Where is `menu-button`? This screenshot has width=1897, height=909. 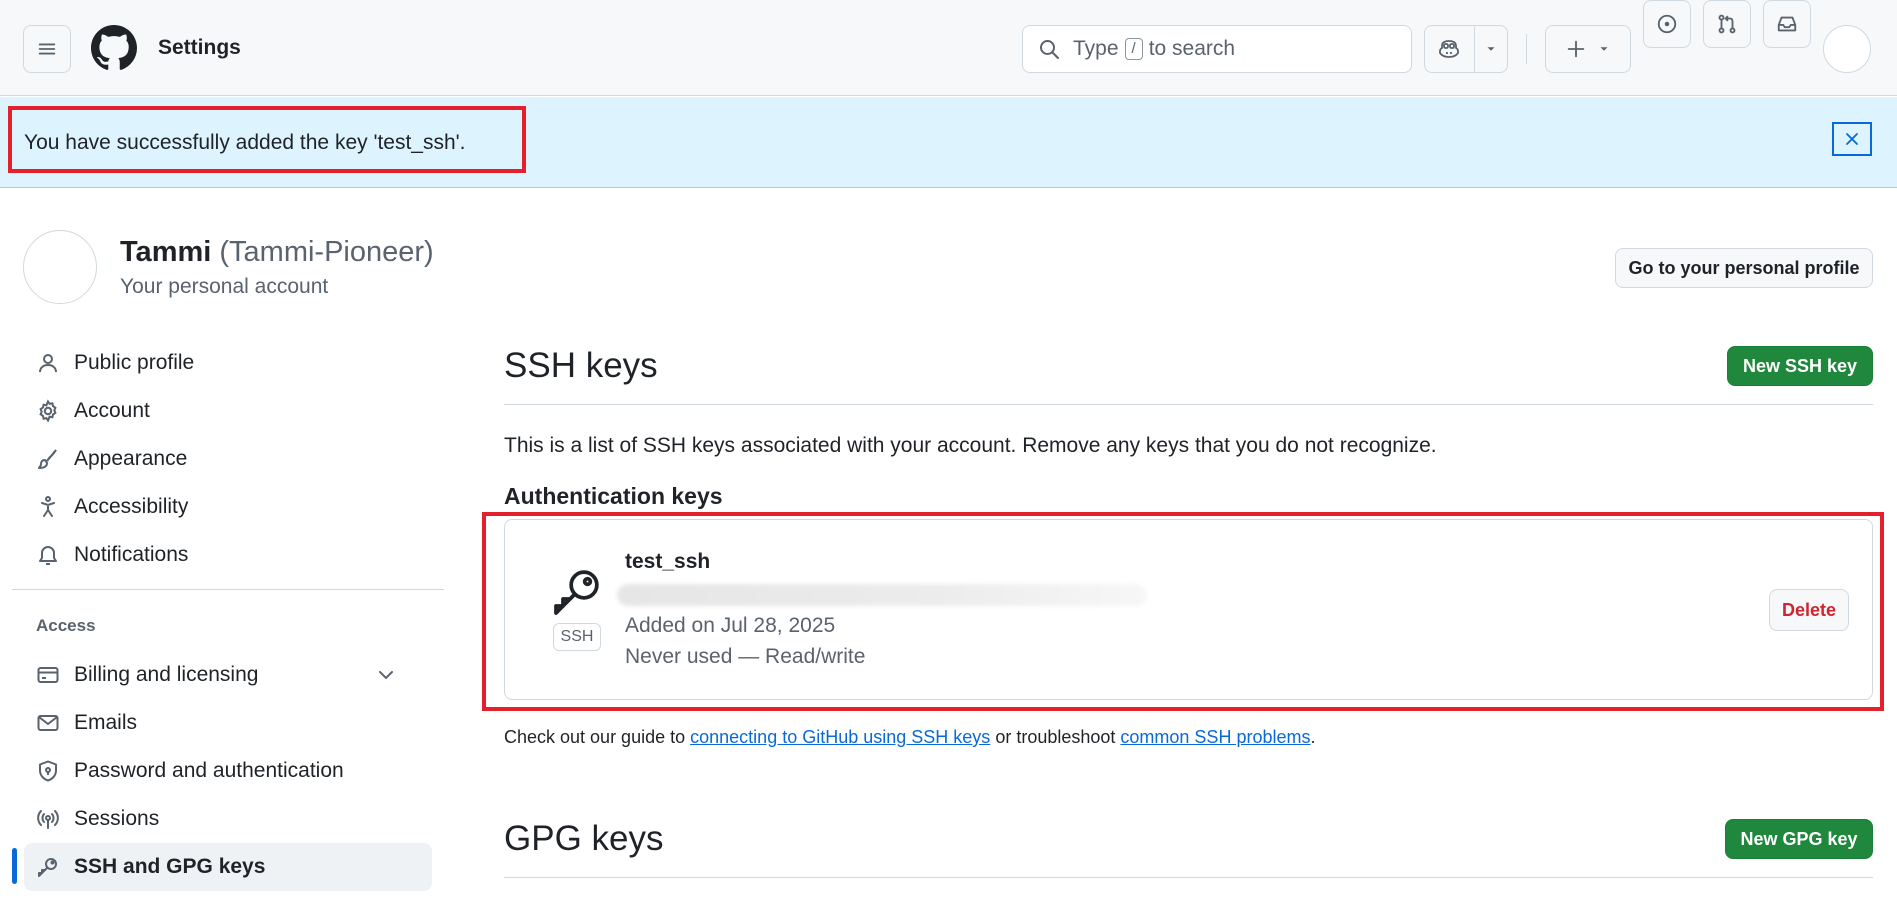 menu-button is located at coordinates (47, 49).